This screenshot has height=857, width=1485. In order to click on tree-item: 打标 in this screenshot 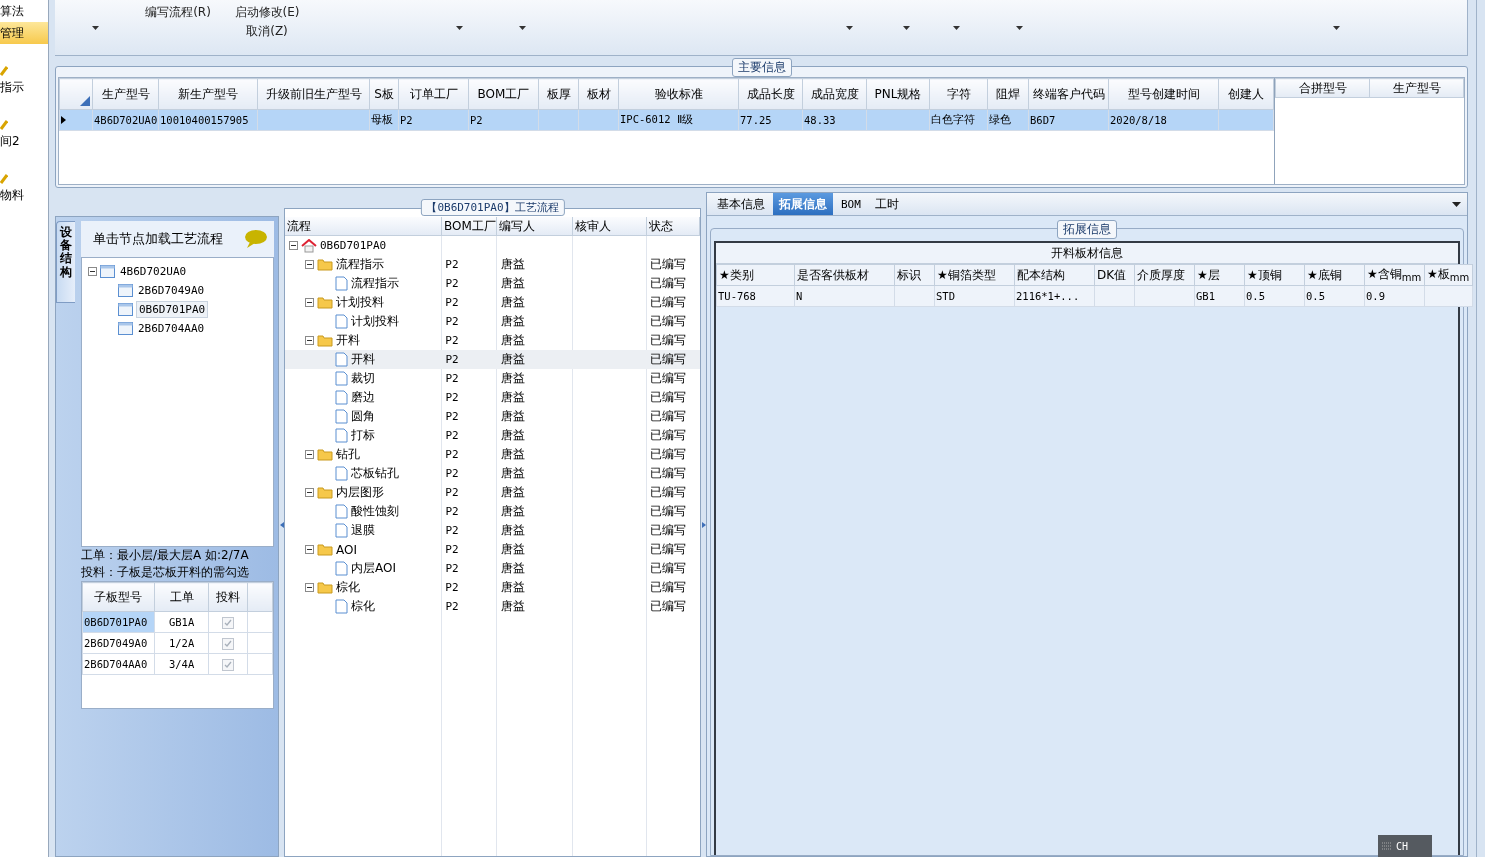, I will do `click(363, 435)`.